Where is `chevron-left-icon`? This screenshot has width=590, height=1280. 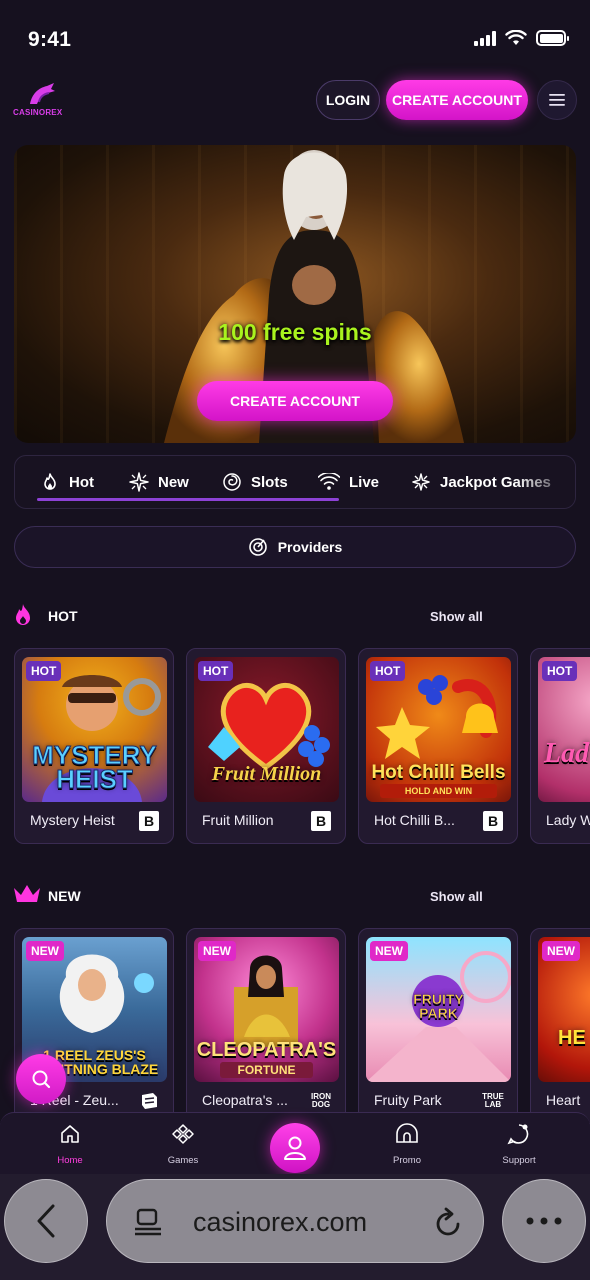 chevron-left-icon is located at coordinates (46, 1221).